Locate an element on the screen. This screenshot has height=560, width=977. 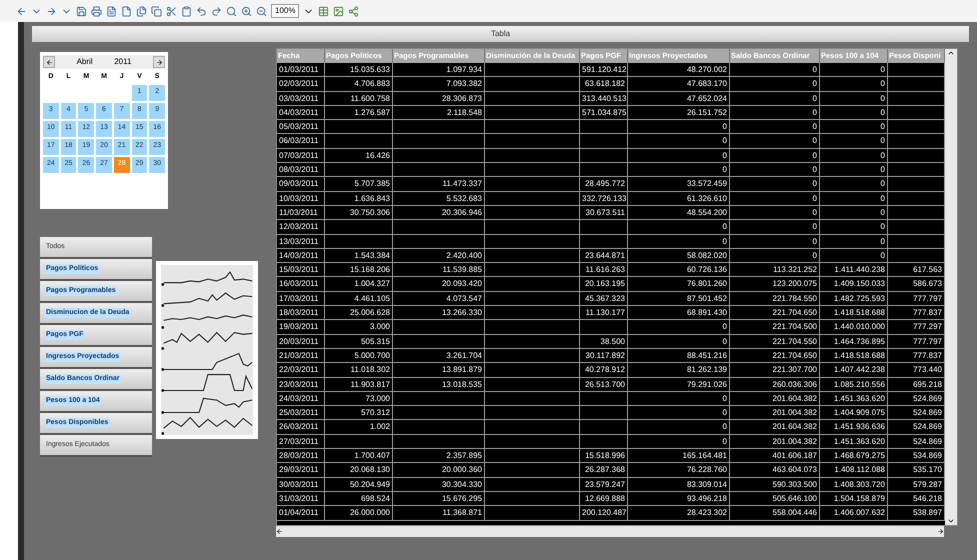
table-cell: 58.082.020 is located at coordinates (706, 255).